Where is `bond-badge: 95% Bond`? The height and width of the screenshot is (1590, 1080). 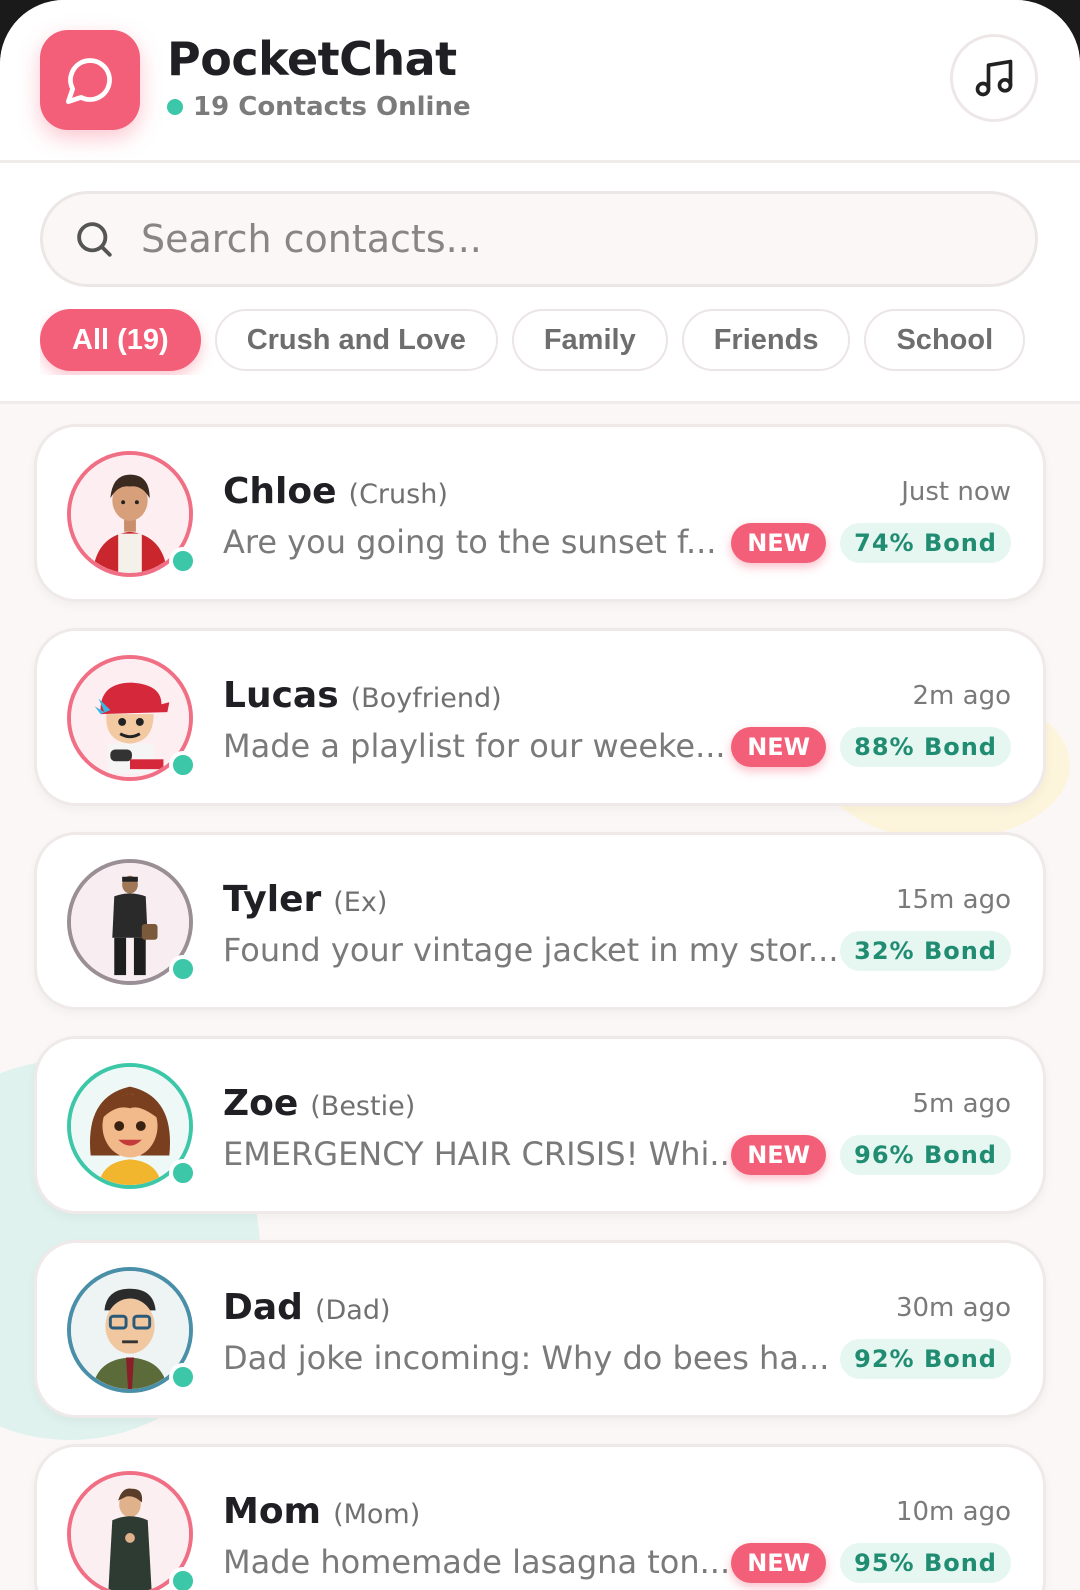 bond-badge: 95% Bond is located at coordinates (925, 1563).